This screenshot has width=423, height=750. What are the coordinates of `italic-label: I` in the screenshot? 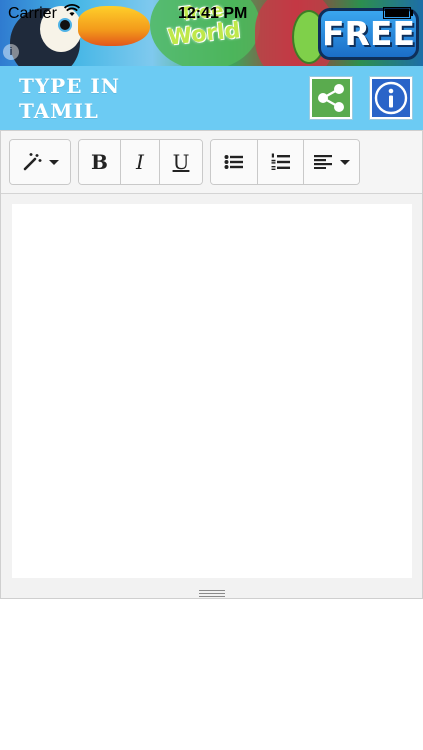 It's located at (140, 162).